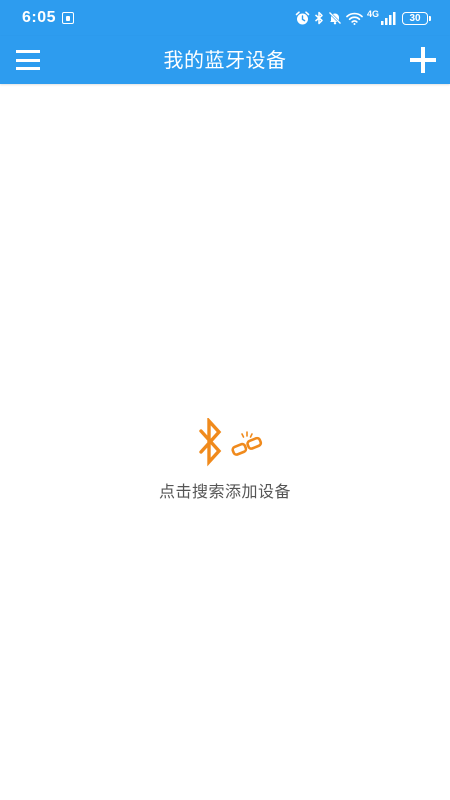 Image resolution: width=450 pixels, height=800 pixels. Describe the element at coordinates (335, 18) in the screenshot. I see `mute-icon` at that location.